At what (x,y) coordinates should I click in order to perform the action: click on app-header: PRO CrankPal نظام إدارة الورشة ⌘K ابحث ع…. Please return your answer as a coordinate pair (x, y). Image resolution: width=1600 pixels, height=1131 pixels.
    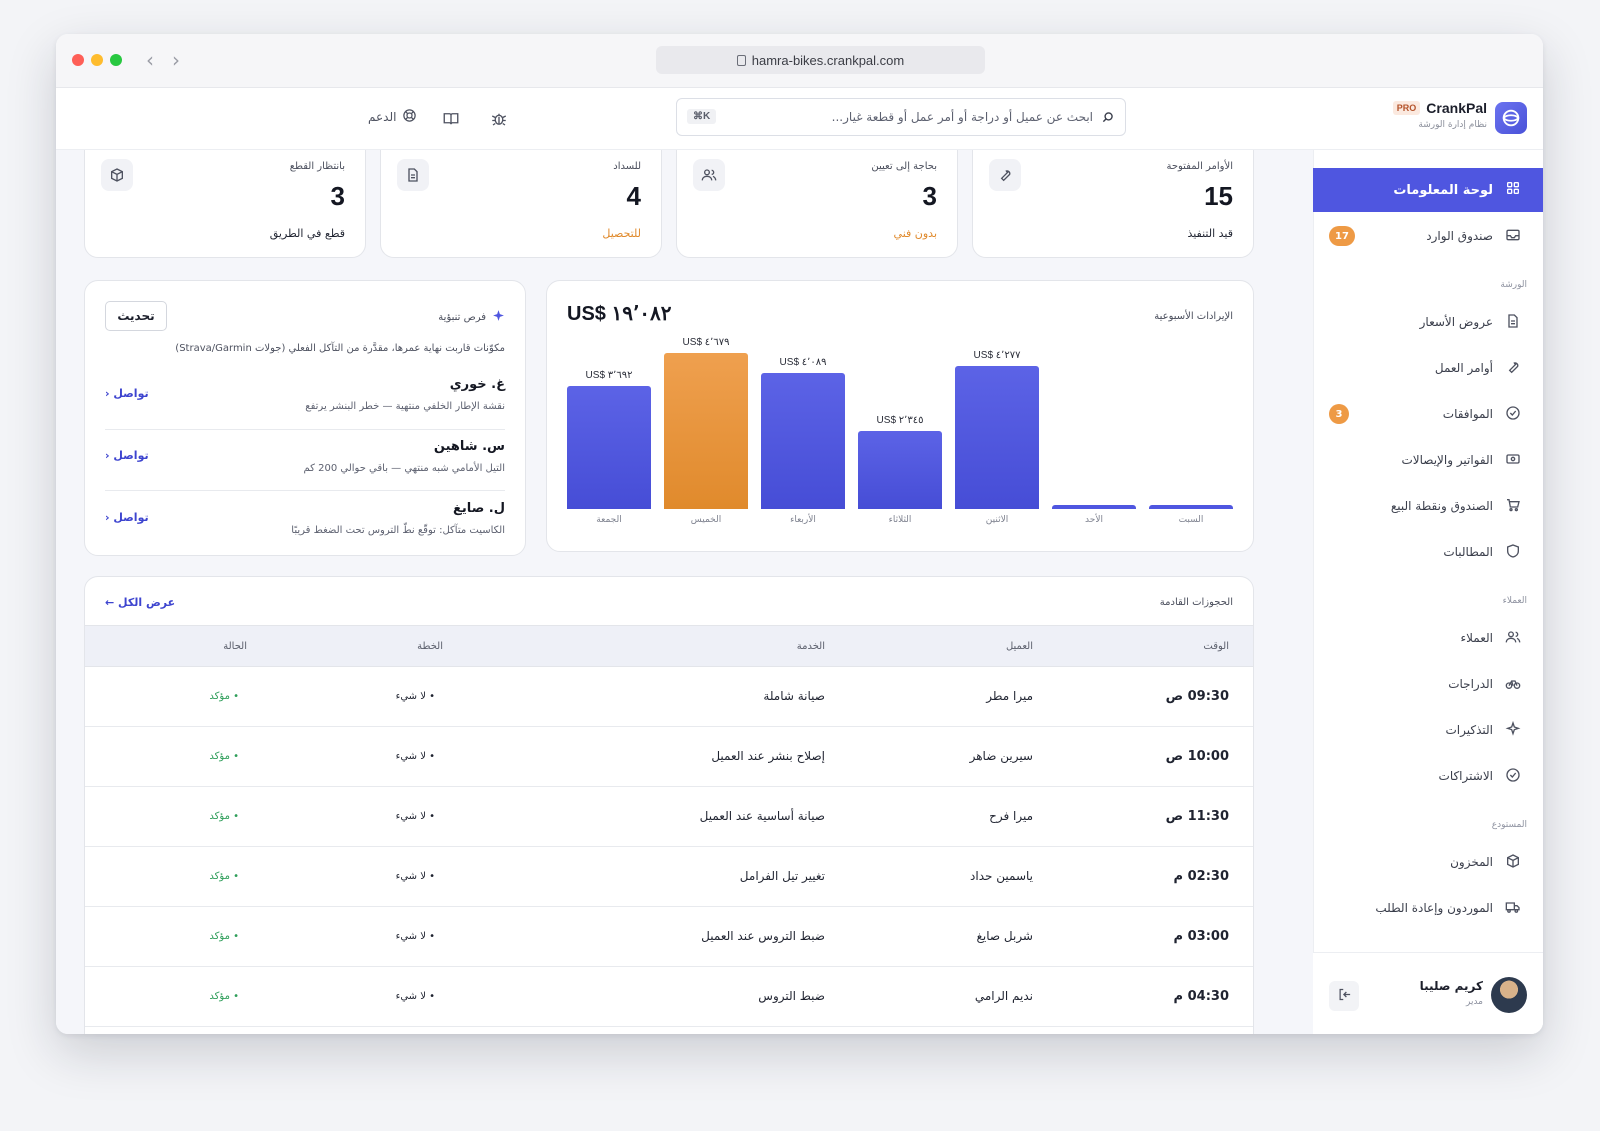
    Looking at the image, I should click on (799, 119).